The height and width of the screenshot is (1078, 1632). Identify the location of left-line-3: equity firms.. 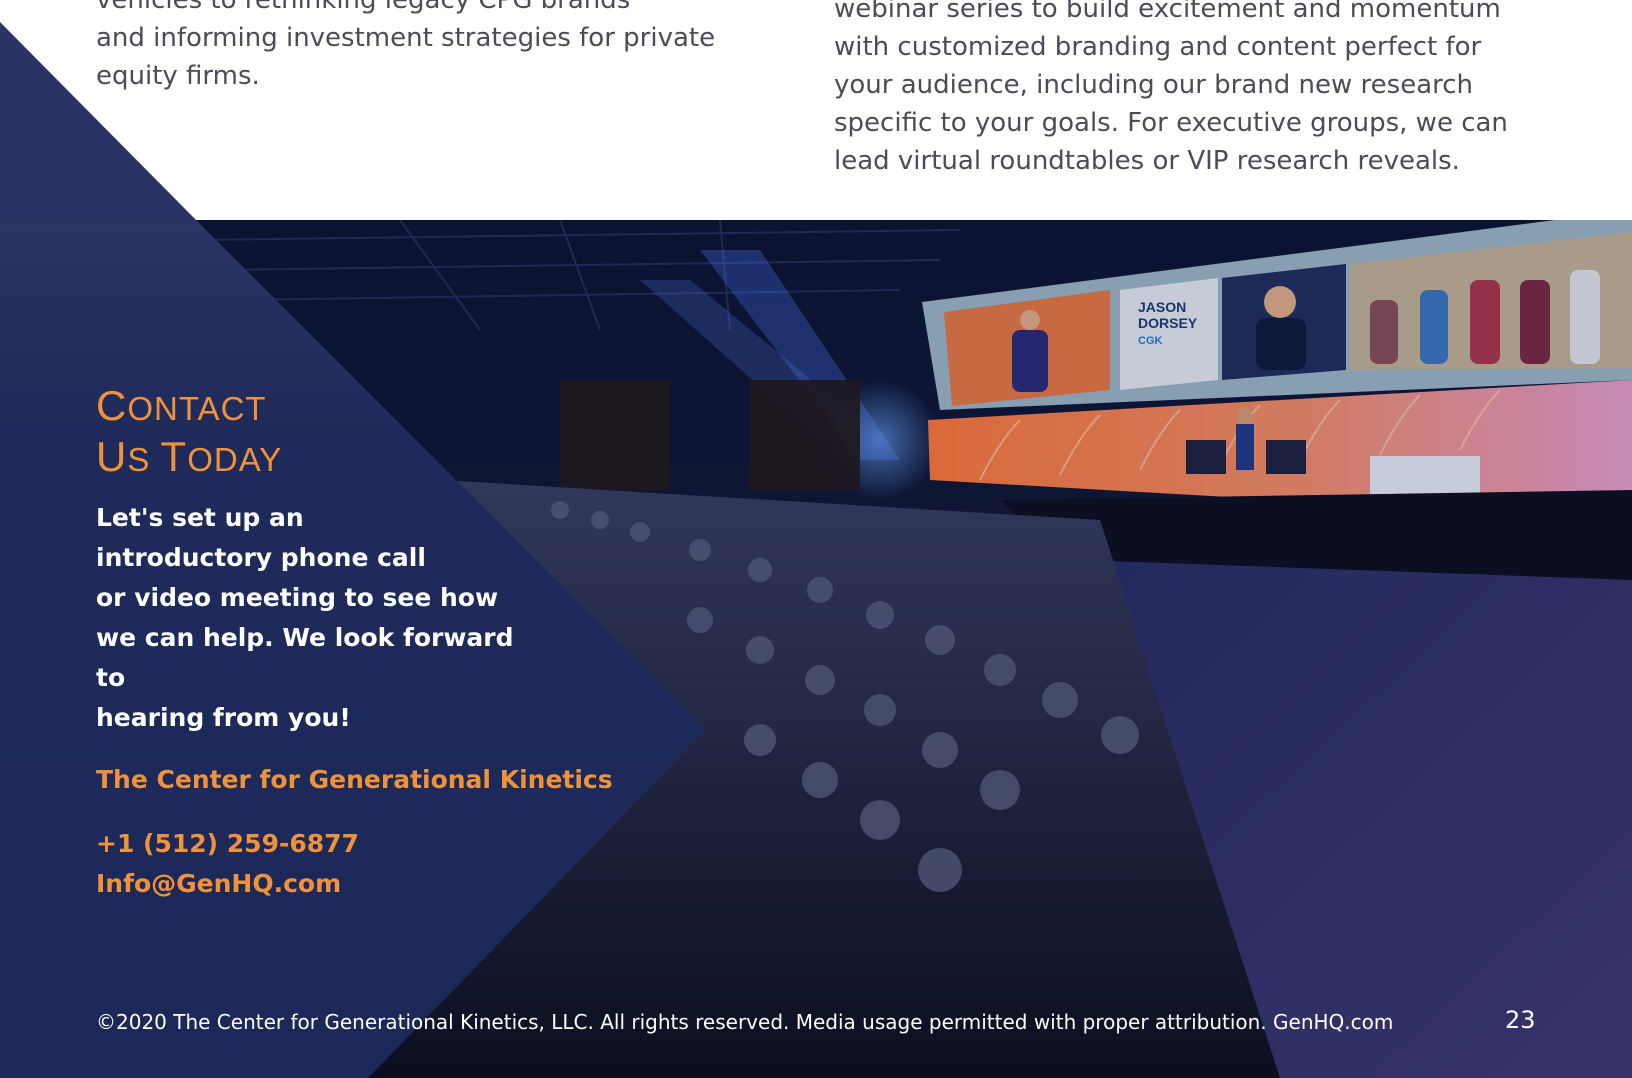
(178, 76).